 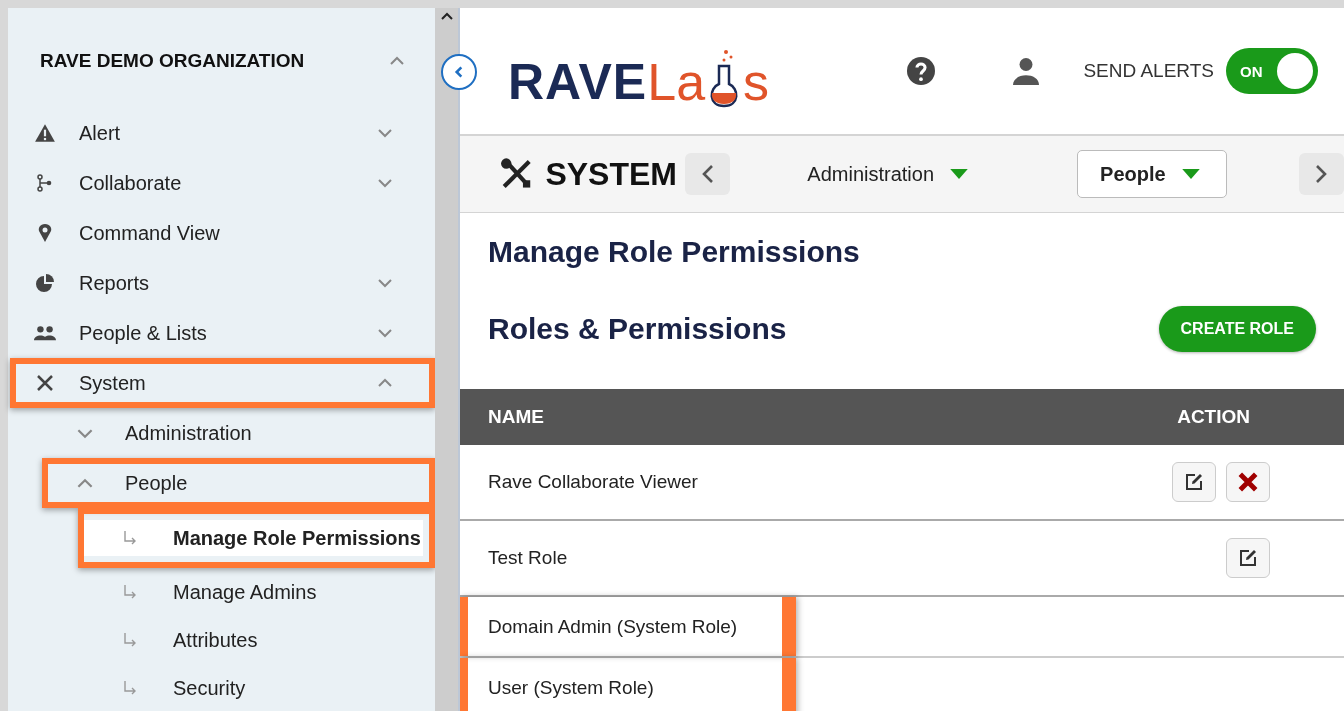 I want to click on sidebar-item: Attributes, so click(x=256, y=640).